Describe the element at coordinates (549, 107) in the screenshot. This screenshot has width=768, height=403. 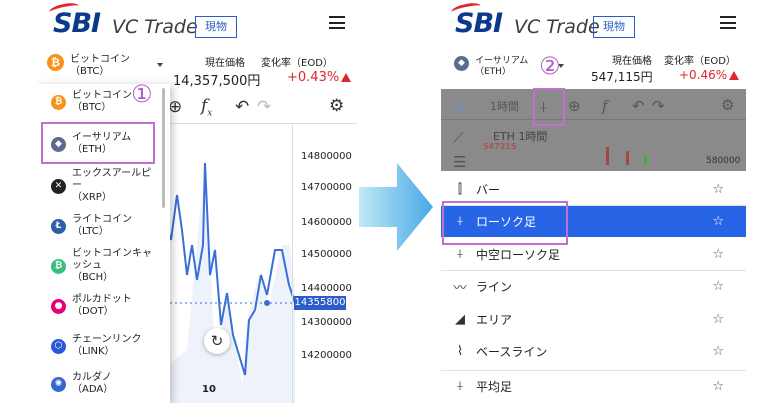
I see `highlight-chart-type-button` at that location.